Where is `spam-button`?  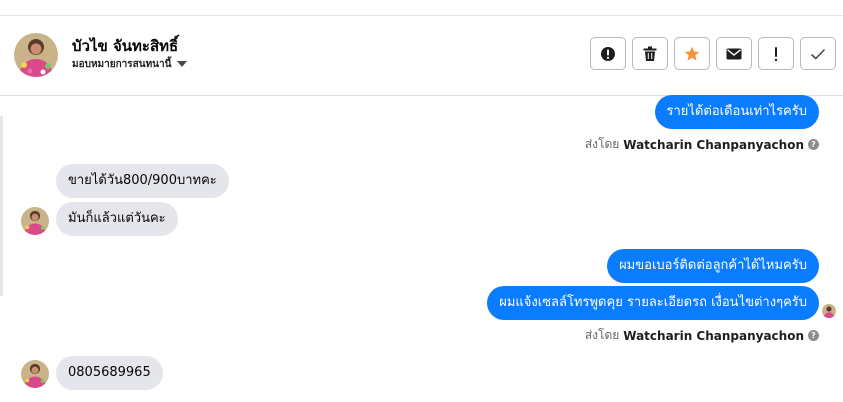 spam-button is located at coordinates (608, 53).